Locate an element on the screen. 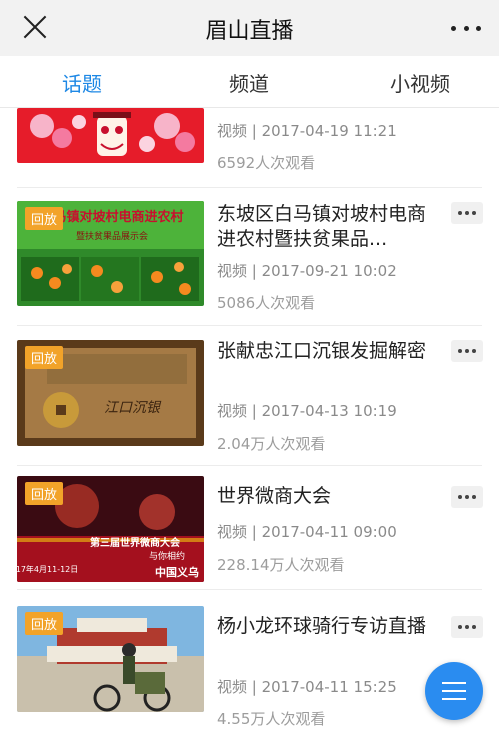 The width and height of the screenshot is (499, 737). wedding-thumbnail-image is located at coordinates (110, 135).